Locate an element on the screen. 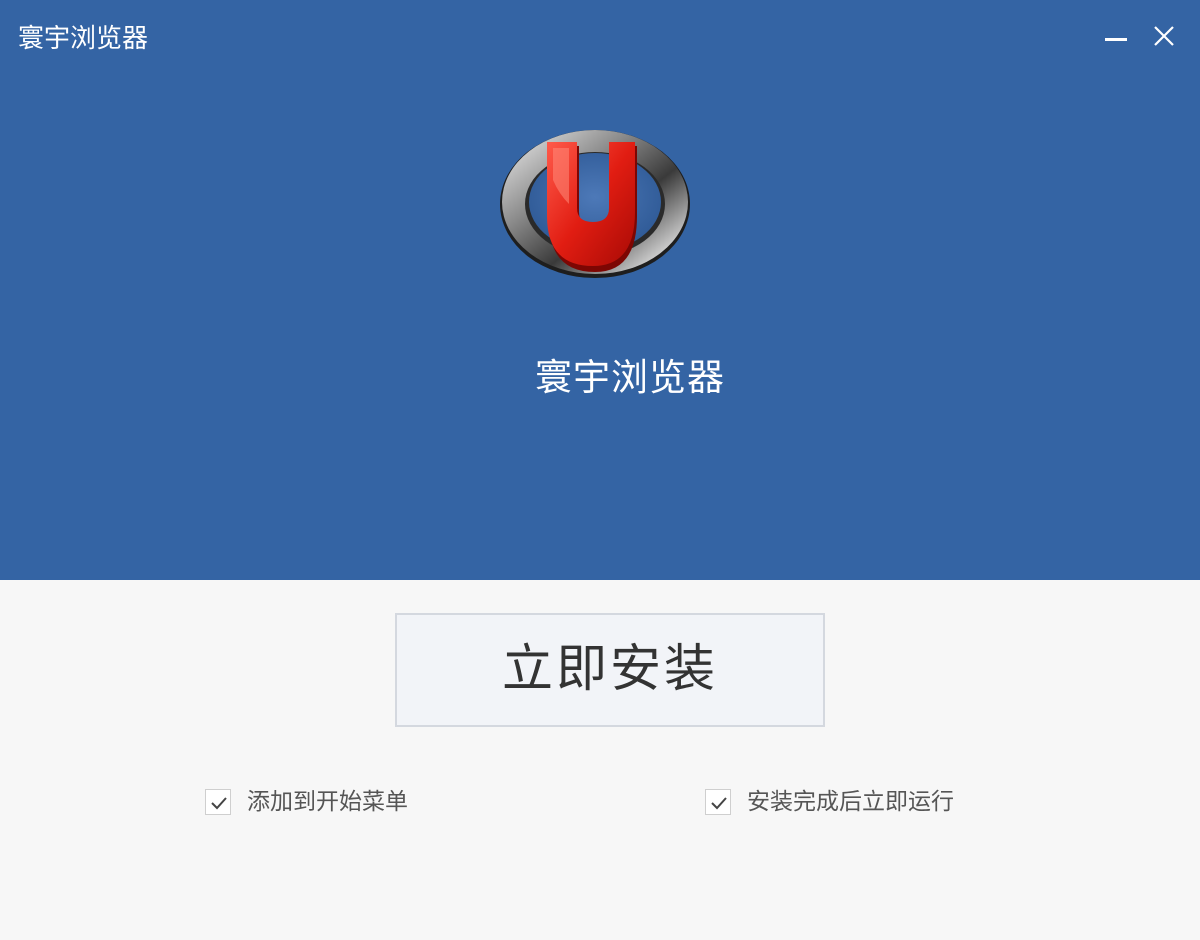 Image resolution: width=1200 pixels, height=940 pixels. run-after-install-checkbox is located at coordinates (718, 802).